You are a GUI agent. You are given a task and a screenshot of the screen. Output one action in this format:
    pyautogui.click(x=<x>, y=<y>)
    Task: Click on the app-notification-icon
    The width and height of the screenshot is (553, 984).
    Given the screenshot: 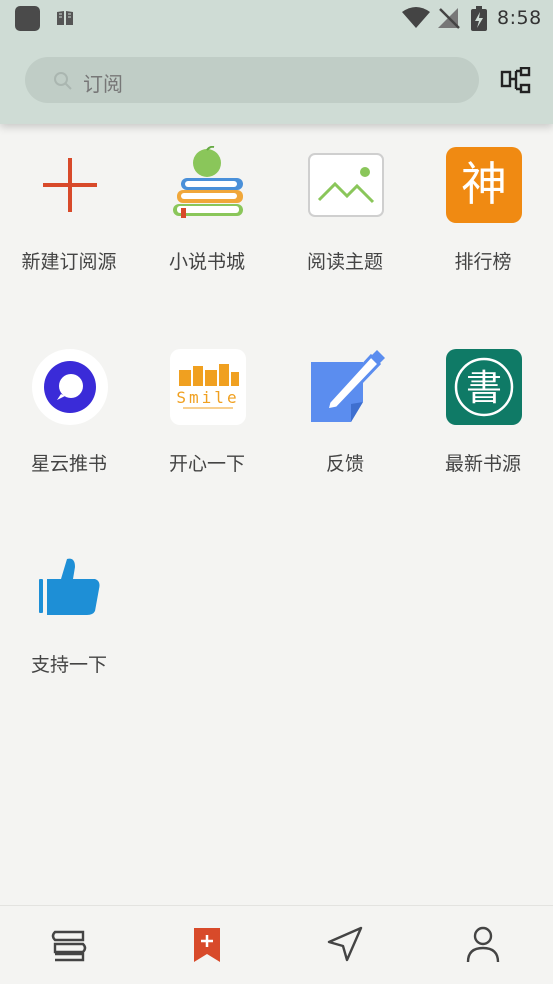 What is the action you would take?
    pyautogui.click(x=27, y=18)
    